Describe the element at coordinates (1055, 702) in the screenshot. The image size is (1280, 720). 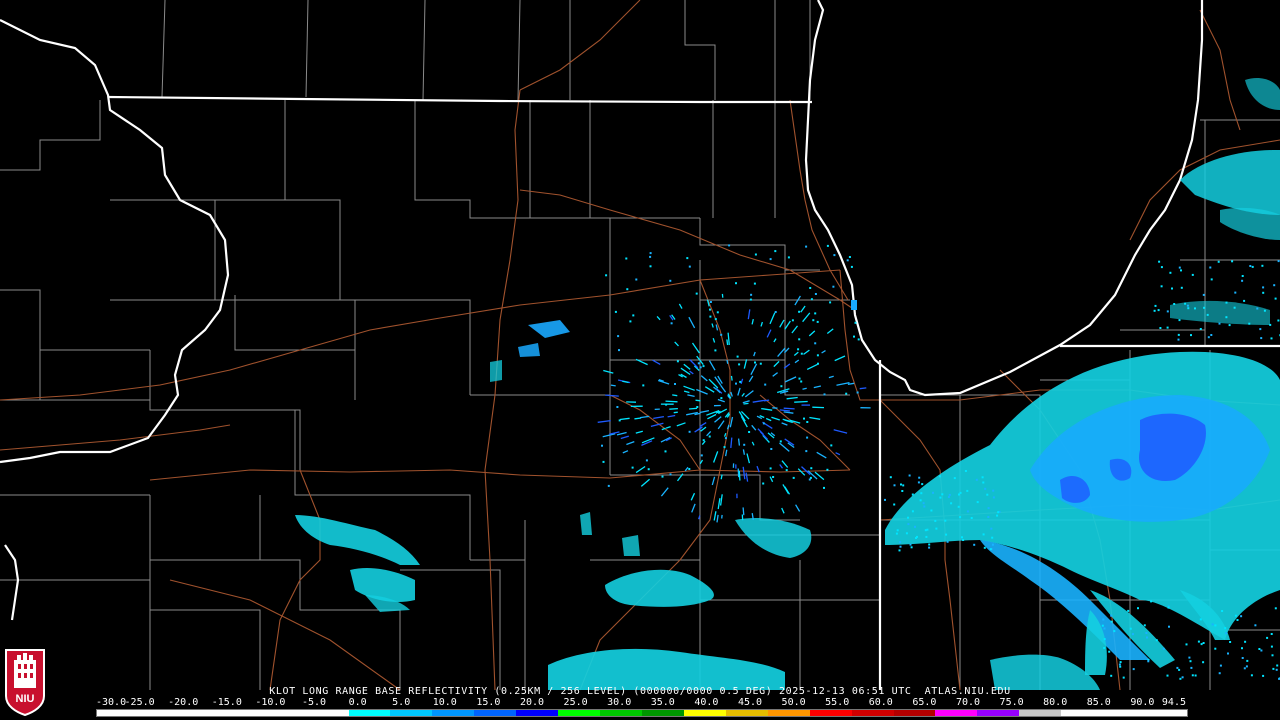
I see `scale-tick-label: 80.0` at that location.